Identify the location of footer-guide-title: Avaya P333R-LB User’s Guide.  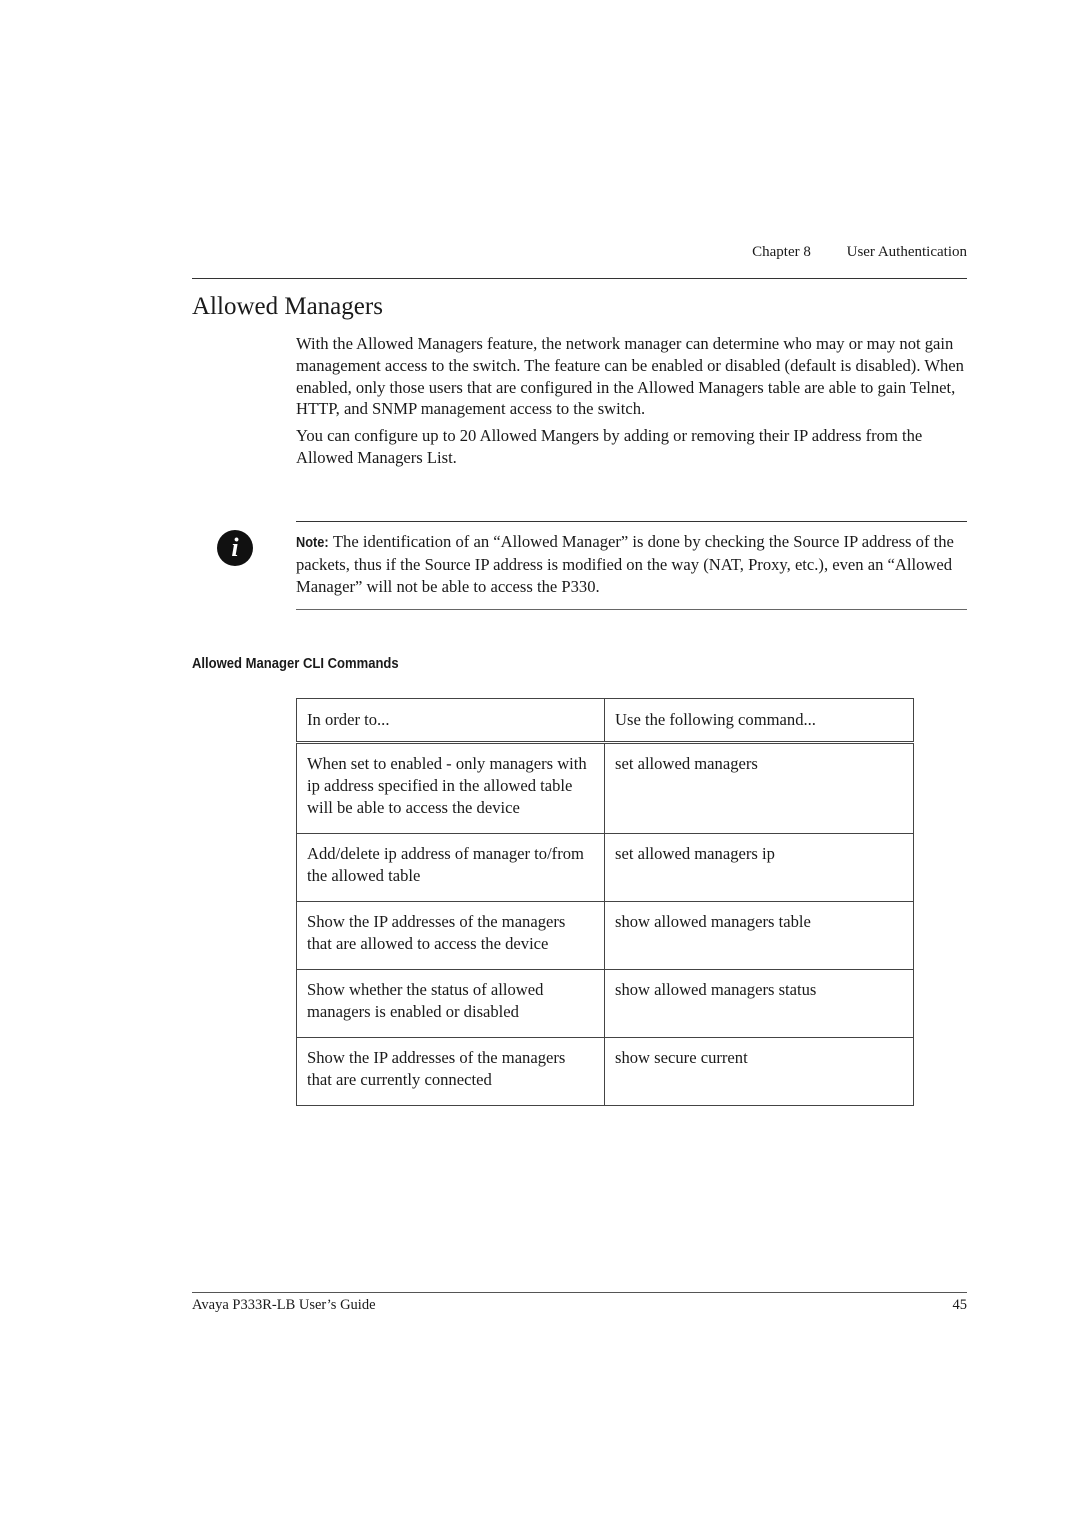
(284, 1305).